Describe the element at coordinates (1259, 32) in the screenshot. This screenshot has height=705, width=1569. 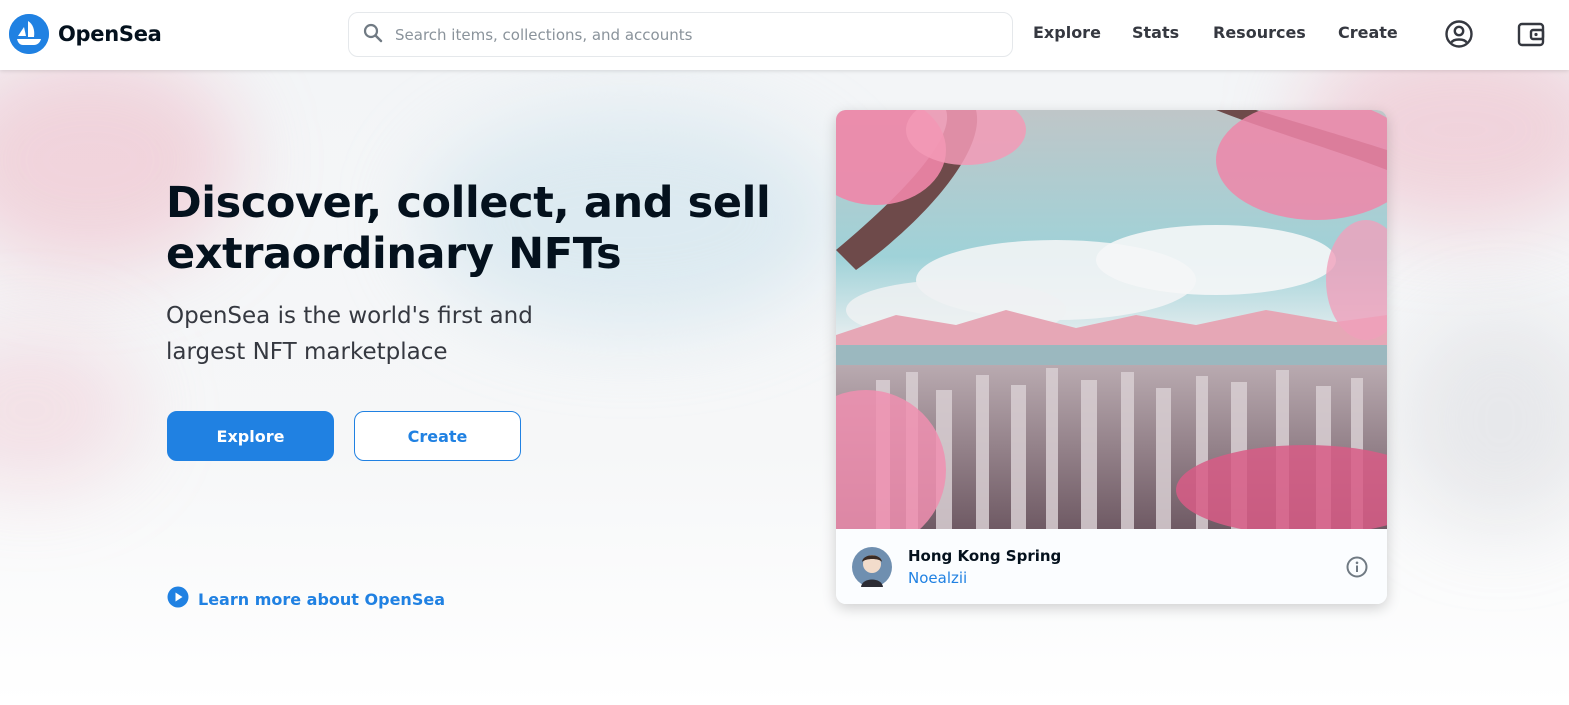
I see `nav-resources: Resources` at that location.